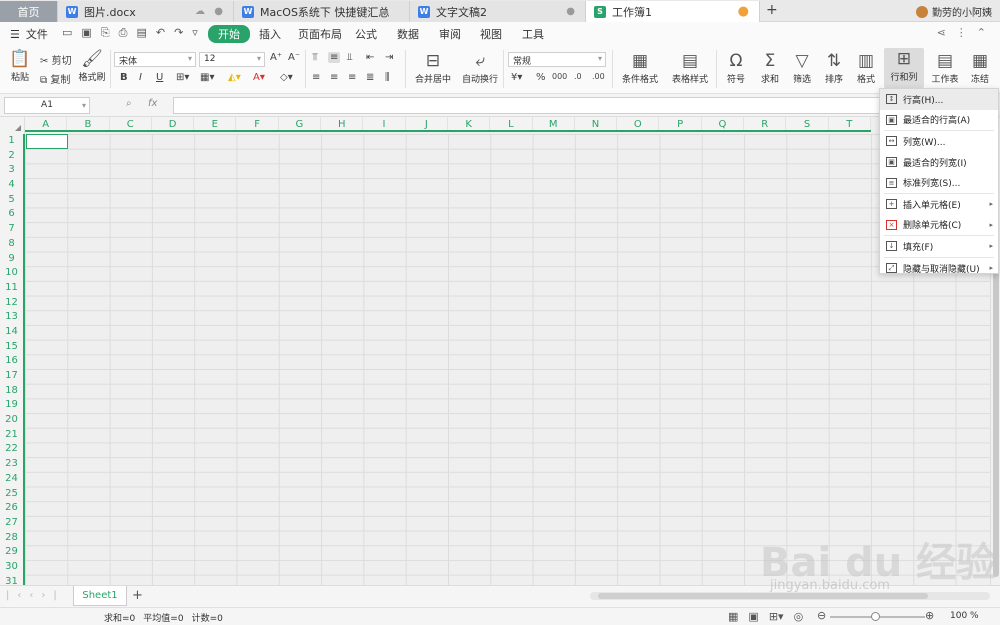  What do you see at coordinates (334, 57) in the screenshot?
I see `align-middle-icon: ≡` at bounding box center [334, 57].